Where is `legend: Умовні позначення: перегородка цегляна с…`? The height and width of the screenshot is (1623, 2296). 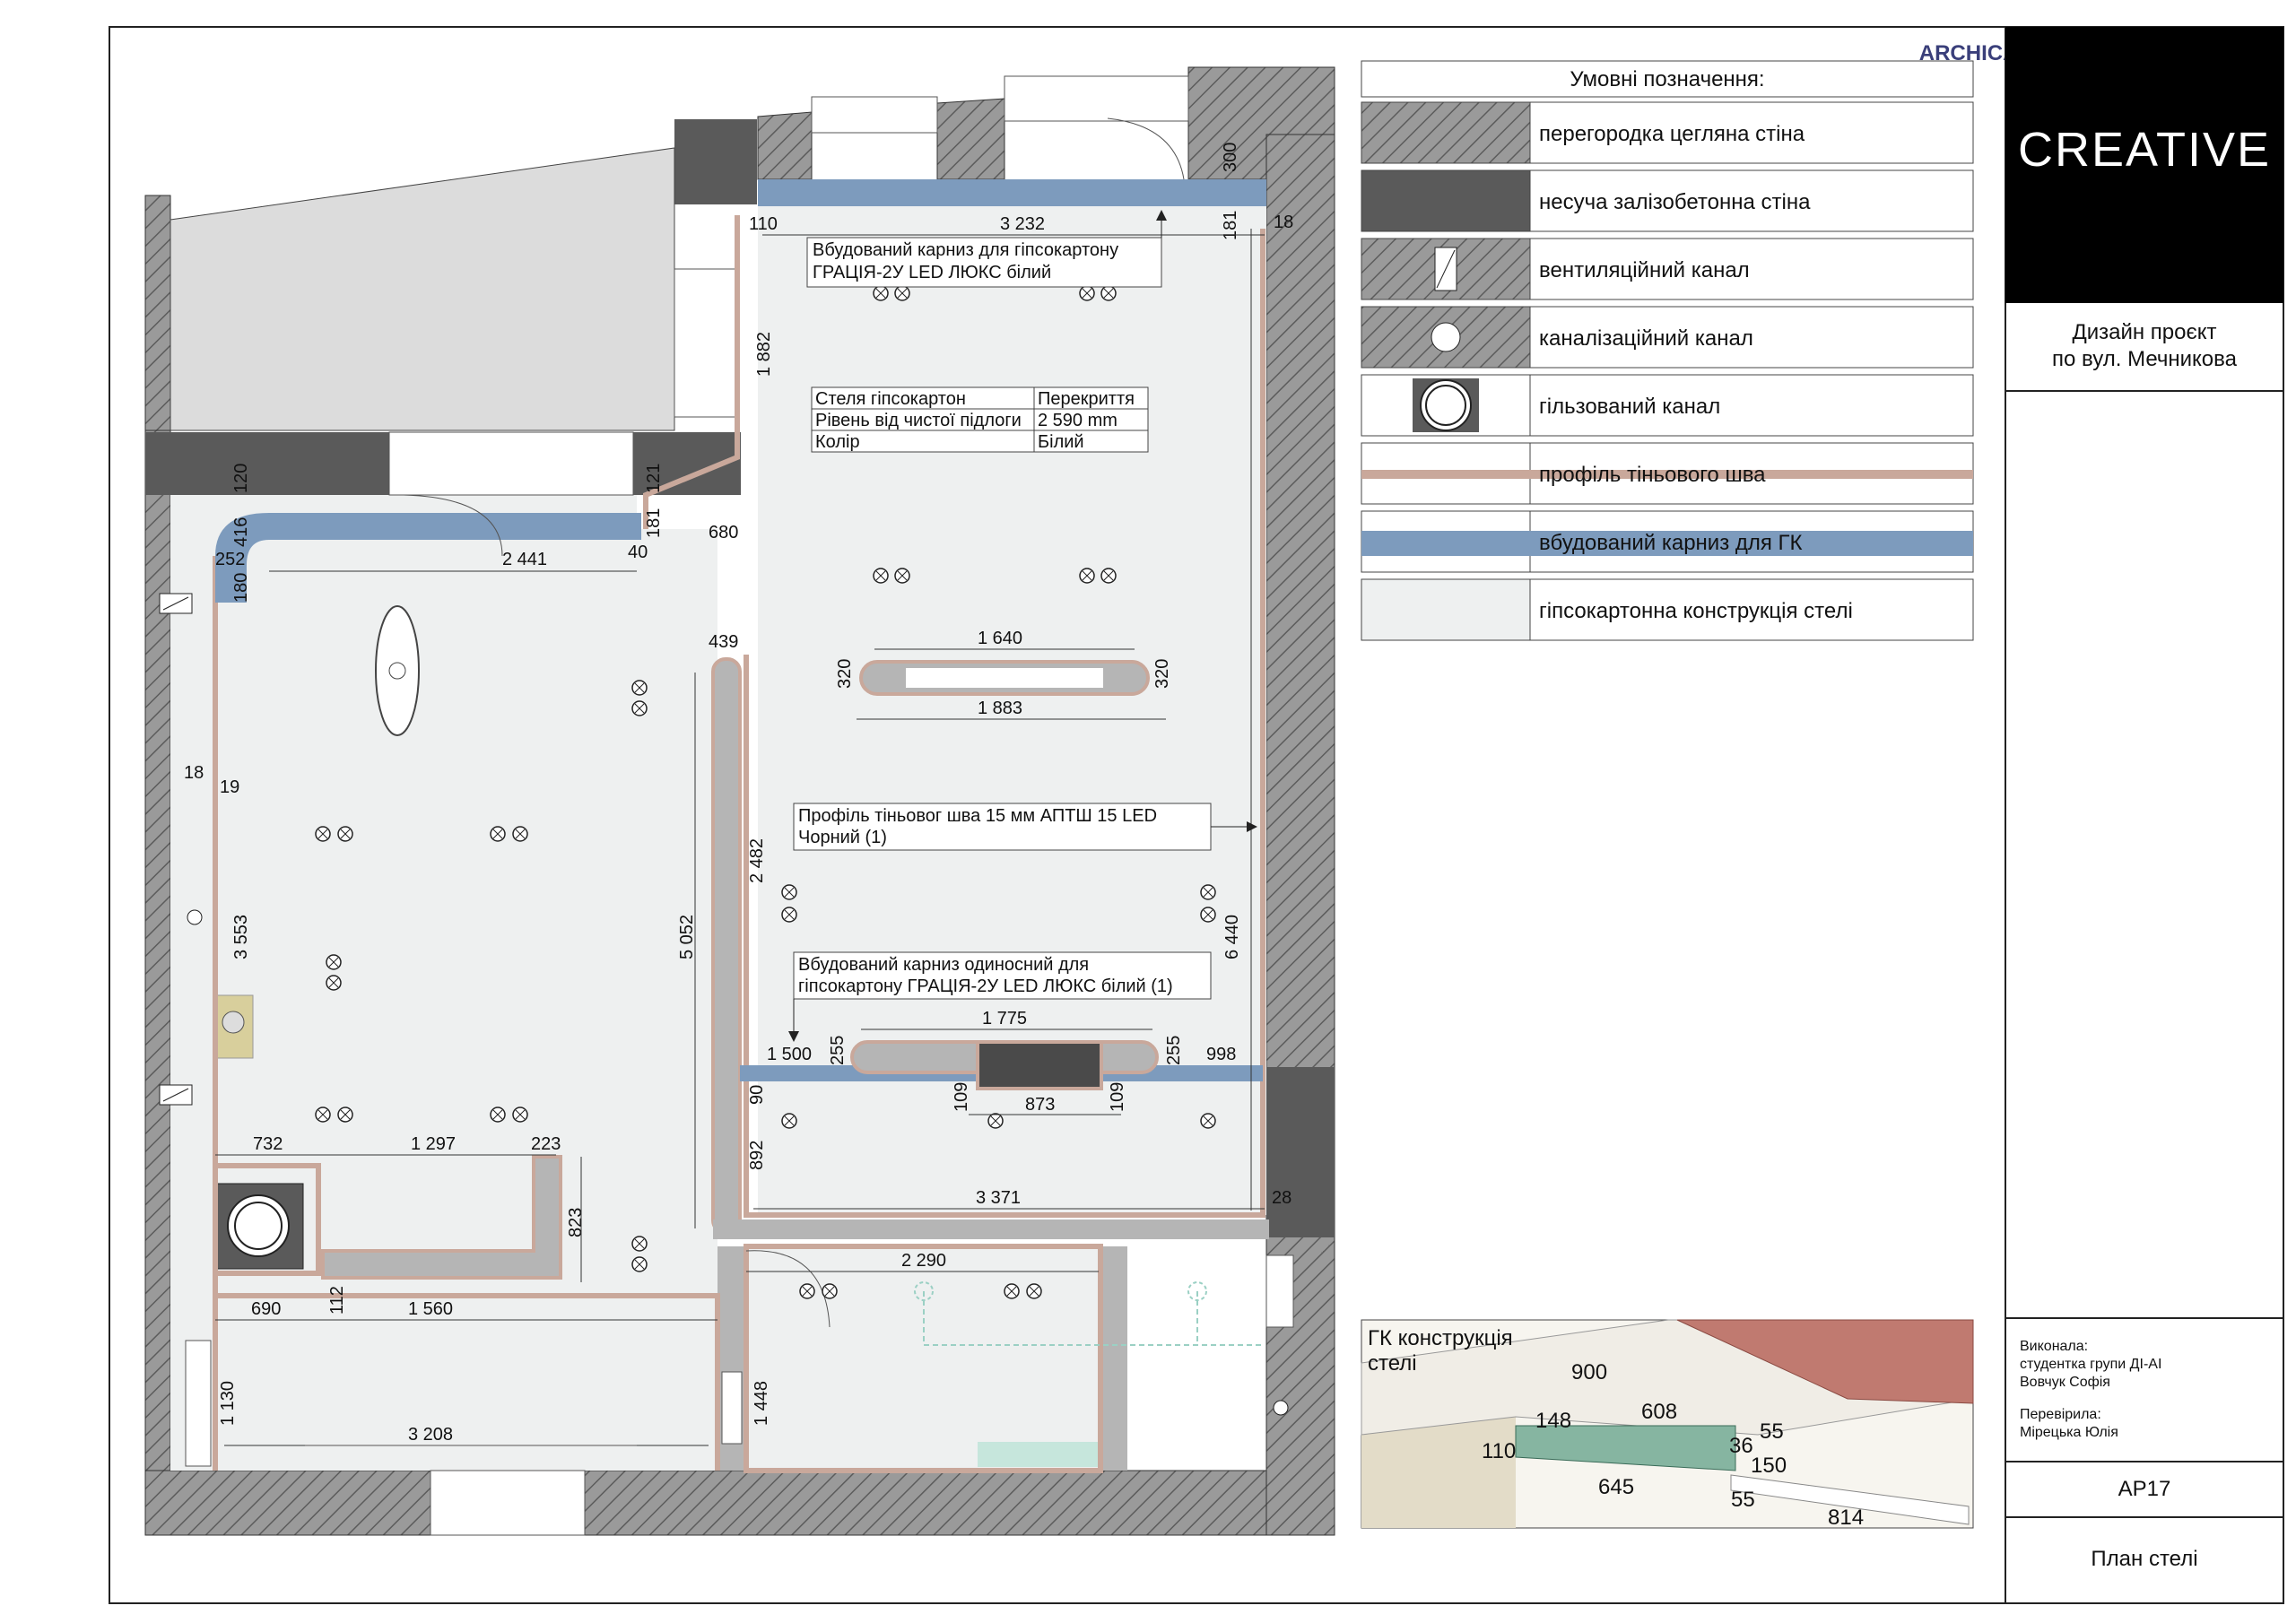 legend: Умовні позначення: перегородка цегляна с… is located at coordinates (1667, 350).